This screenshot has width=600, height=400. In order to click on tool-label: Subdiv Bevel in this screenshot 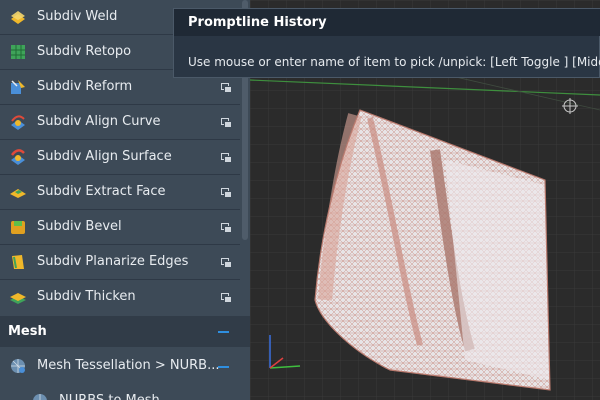, I will do `click(79, 226)`.